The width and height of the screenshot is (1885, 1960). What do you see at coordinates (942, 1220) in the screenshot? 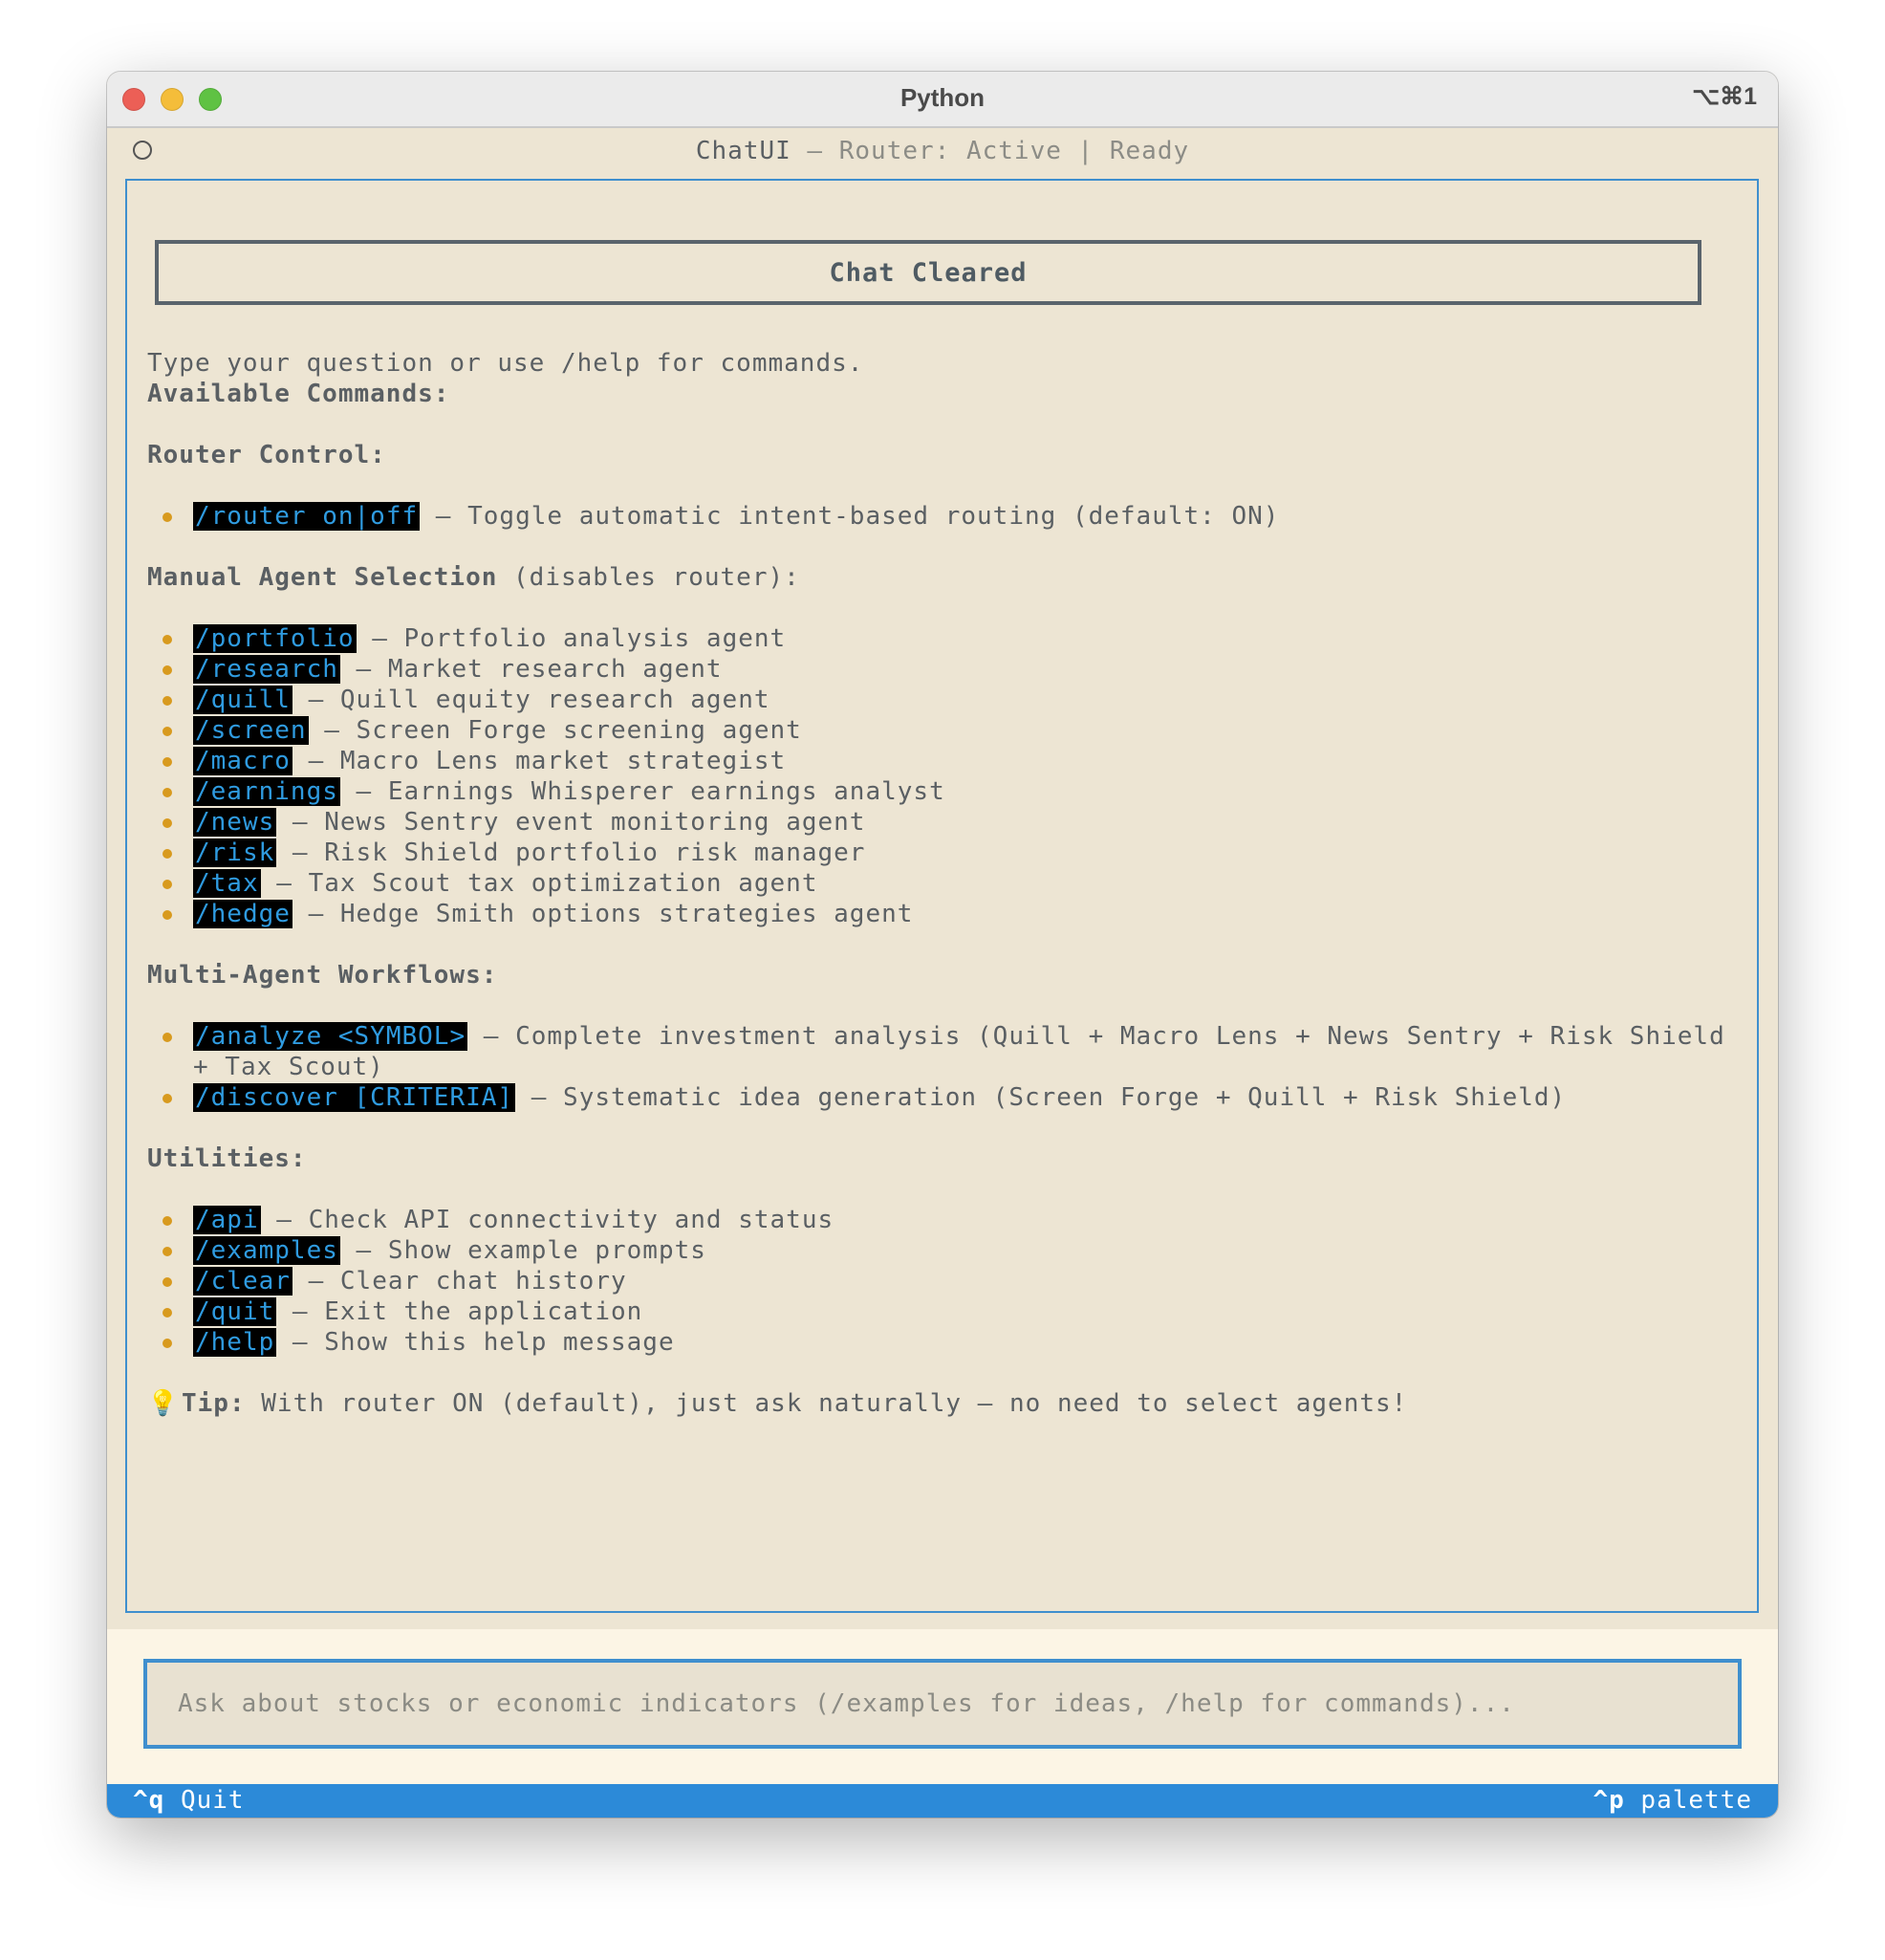
I see `command-item: /api – Check API connectivity and status` at bounding box center [942, 1220].